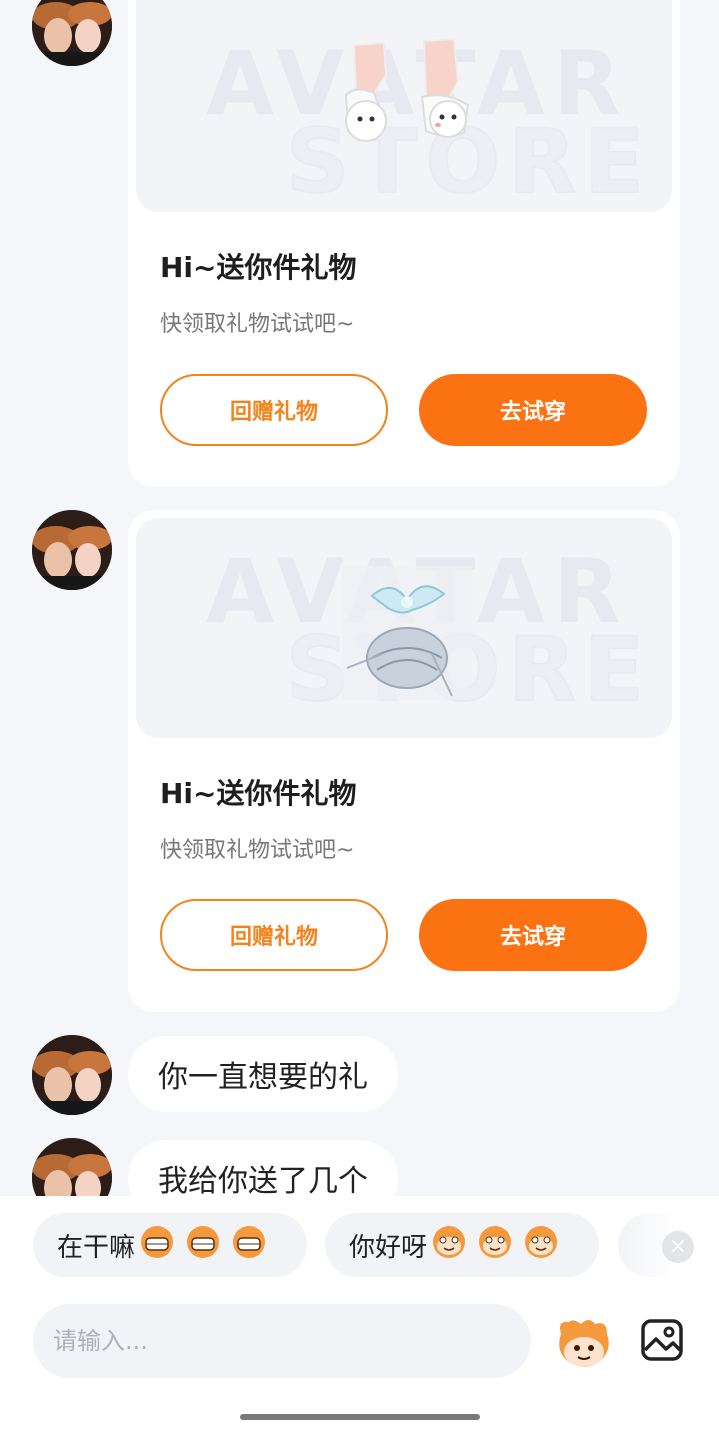 The width and height of the screenshot is (719, 1434). What do you see at coordinates (407, 89) in the screenshot?
I see `gift-shoes-image` at bounding box center [407, 89].